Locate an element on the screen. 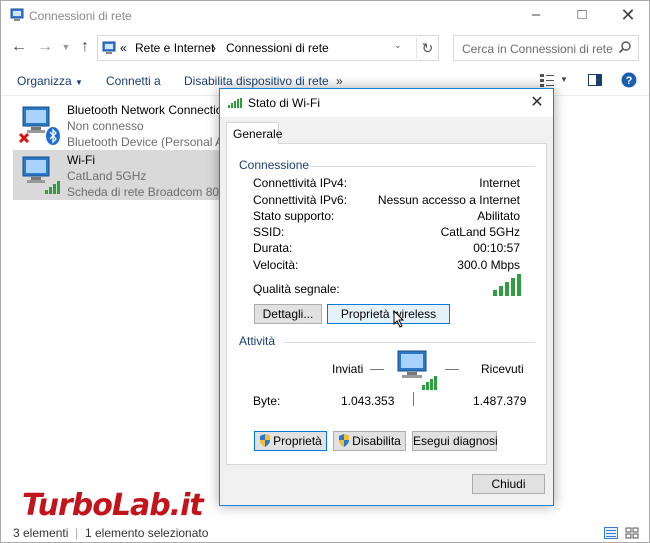  properties-button: Proprietà is located at coordinates (290, 441).